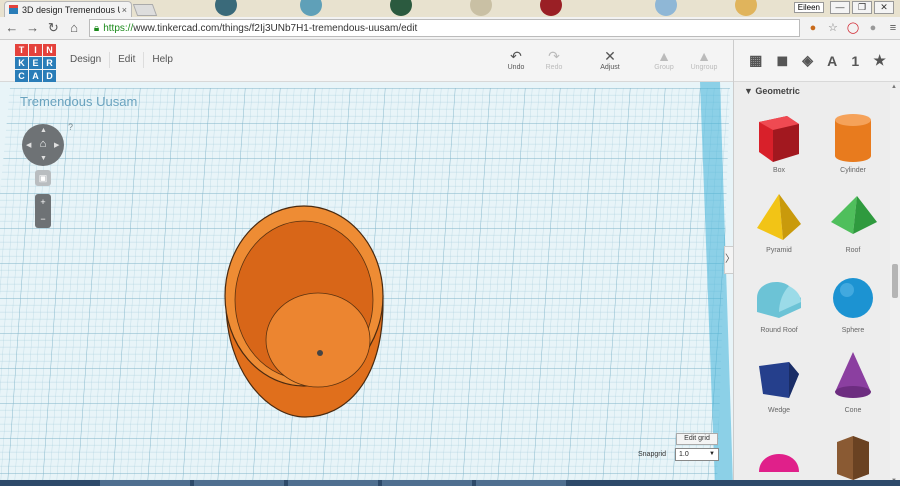 The height and width of the screenshot is (490, 900). I want to click on redo-button: ↷ Redo, so click(554, 59).